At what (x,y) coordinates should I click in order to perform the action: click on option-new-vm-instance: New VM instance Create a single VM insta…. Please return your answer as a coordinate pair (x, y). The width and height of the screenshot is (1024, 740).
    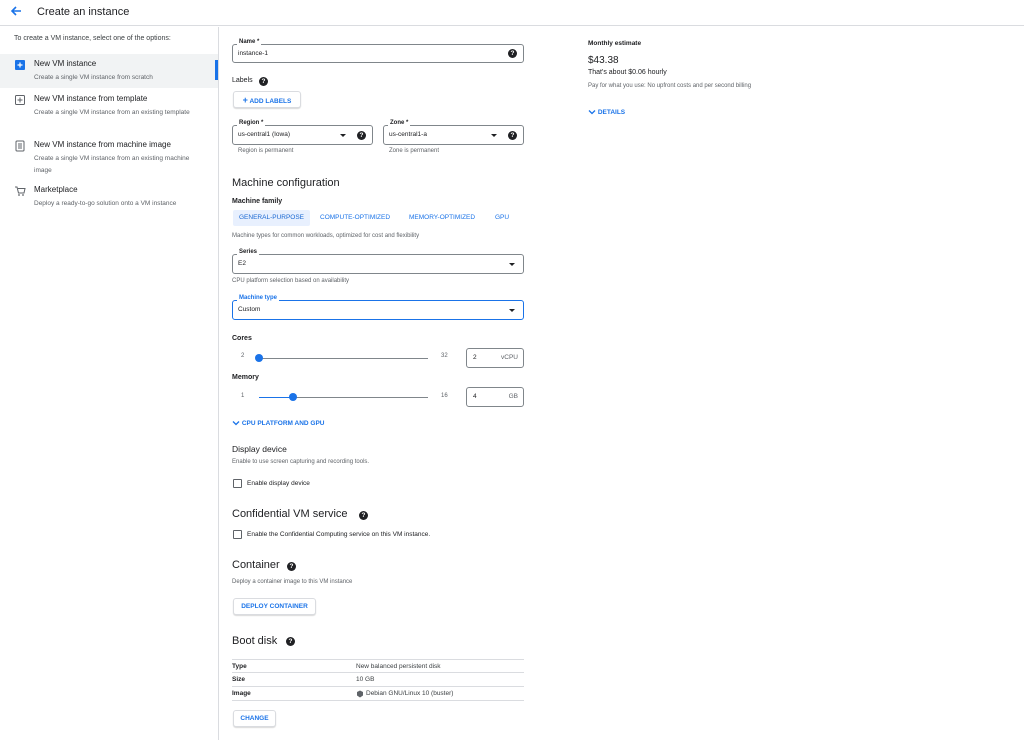
    Looking at the image, I should click on (109, 71).